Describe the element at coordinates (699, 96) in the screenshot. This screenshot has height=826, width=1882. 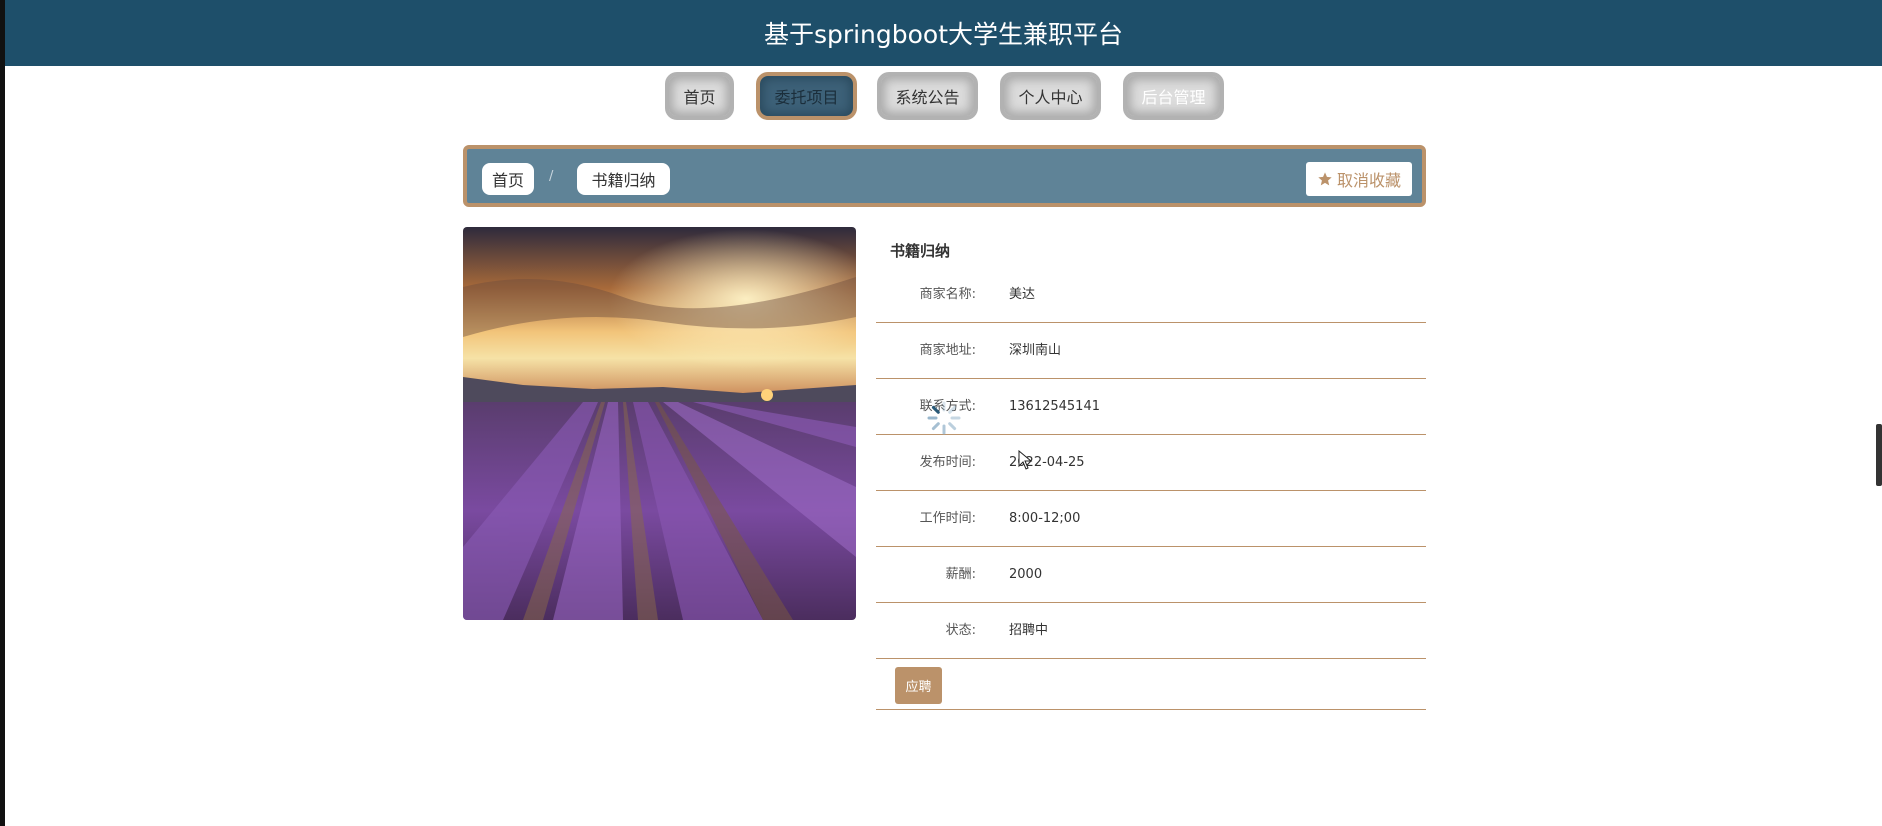
I see `nav-home: 首页` at that location.